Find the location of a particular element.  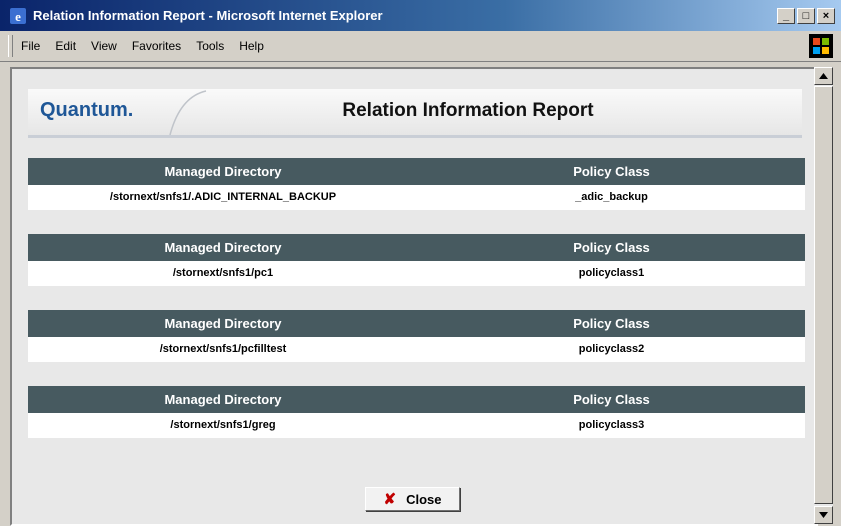

policy-class-cell: policyclass1 is located at coordinates (611, 273).